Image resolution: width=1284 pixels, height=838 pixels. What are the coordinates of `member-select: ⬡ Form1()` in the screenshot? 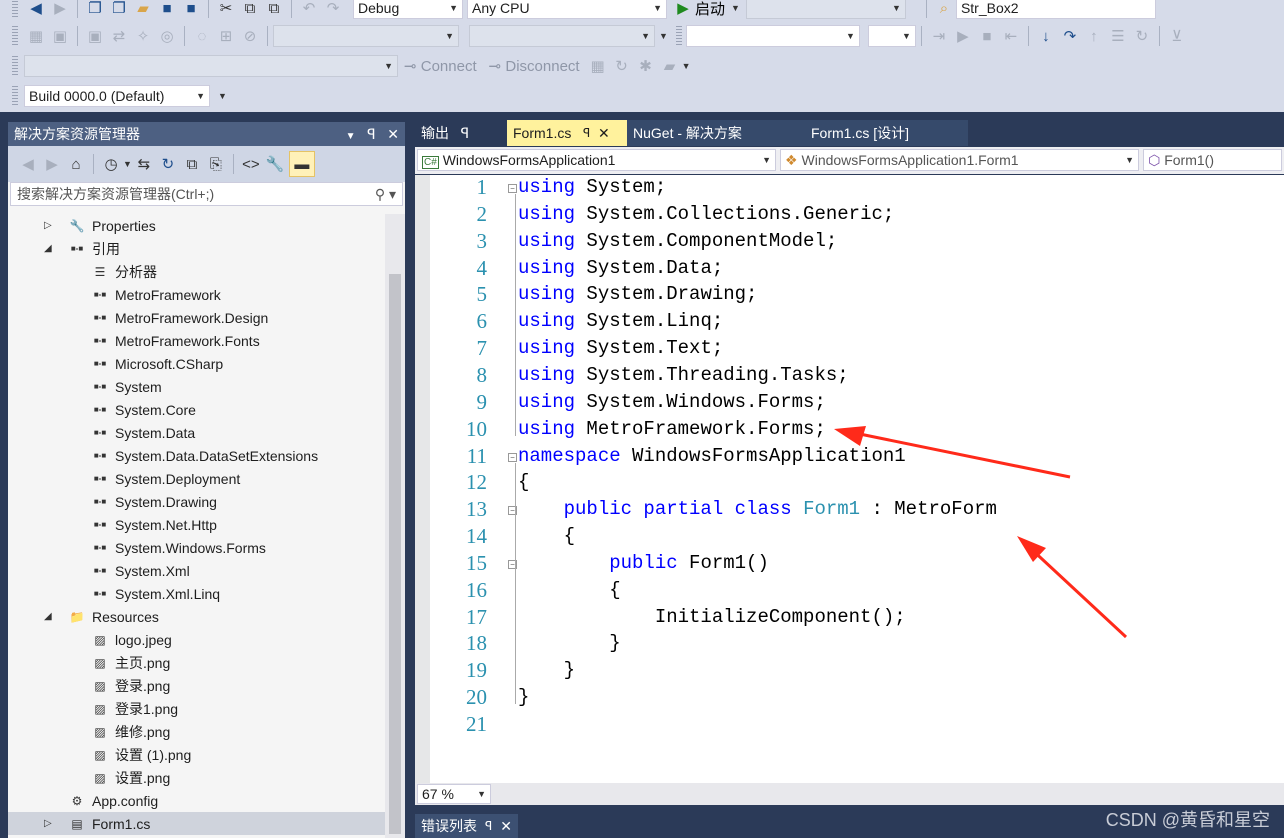 It's located at (1212, 160).